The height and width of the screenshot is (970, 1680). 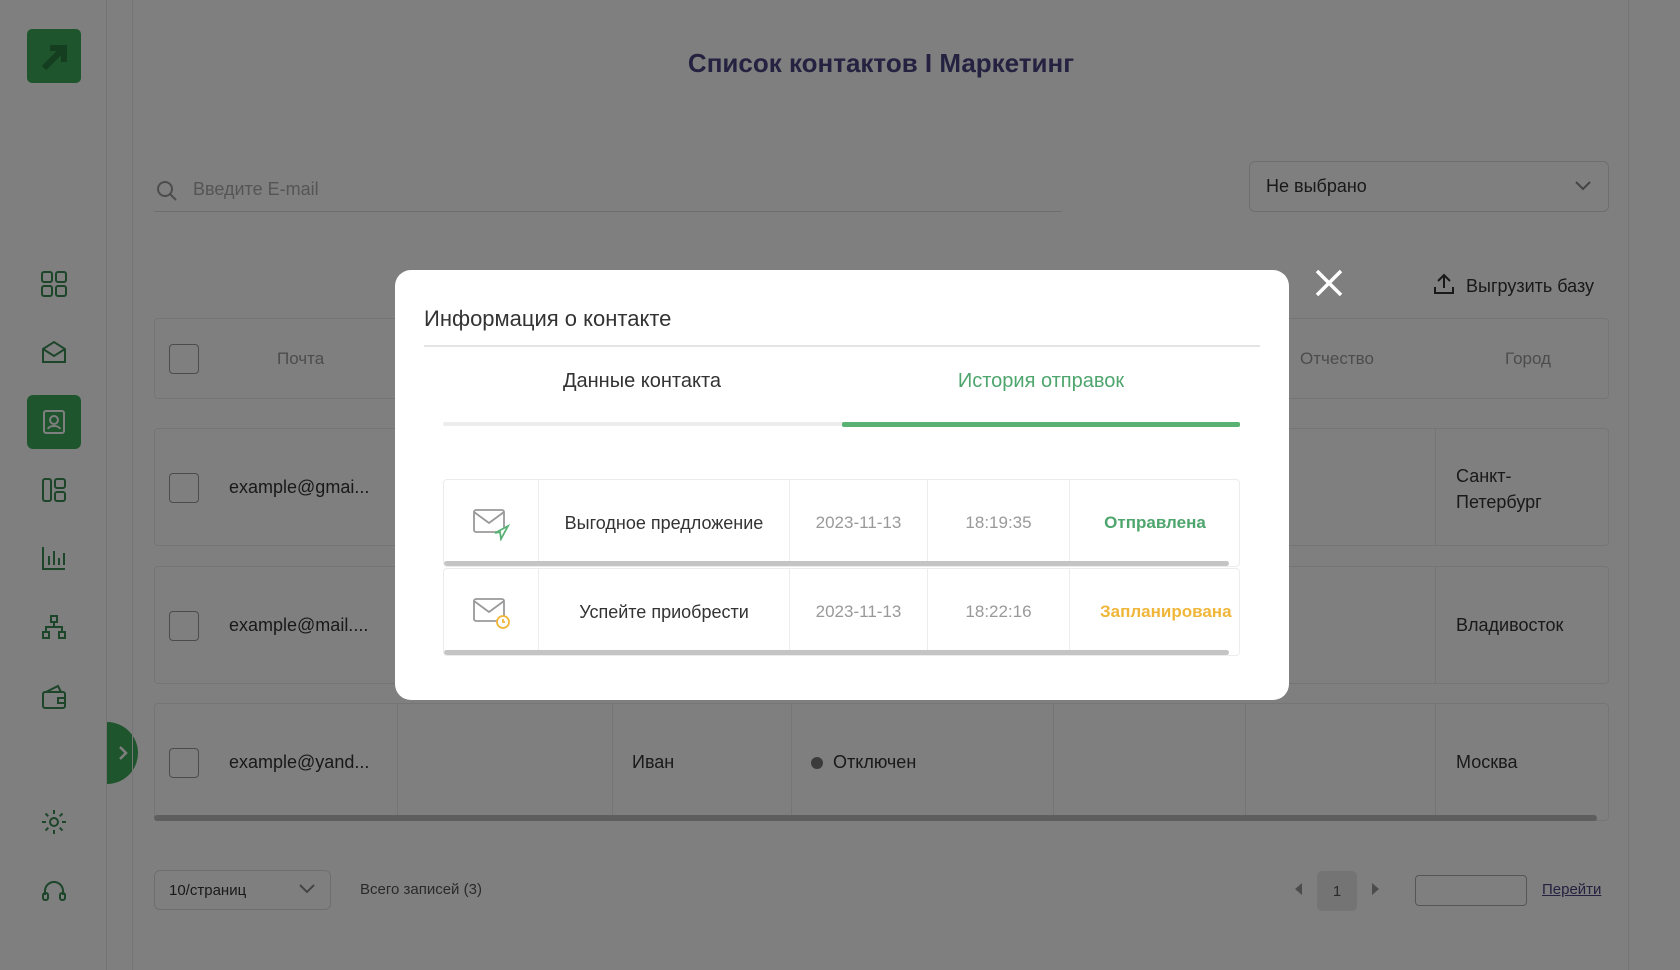 I want to click on history-status: Запланирована, so click(x=1166, y=611).